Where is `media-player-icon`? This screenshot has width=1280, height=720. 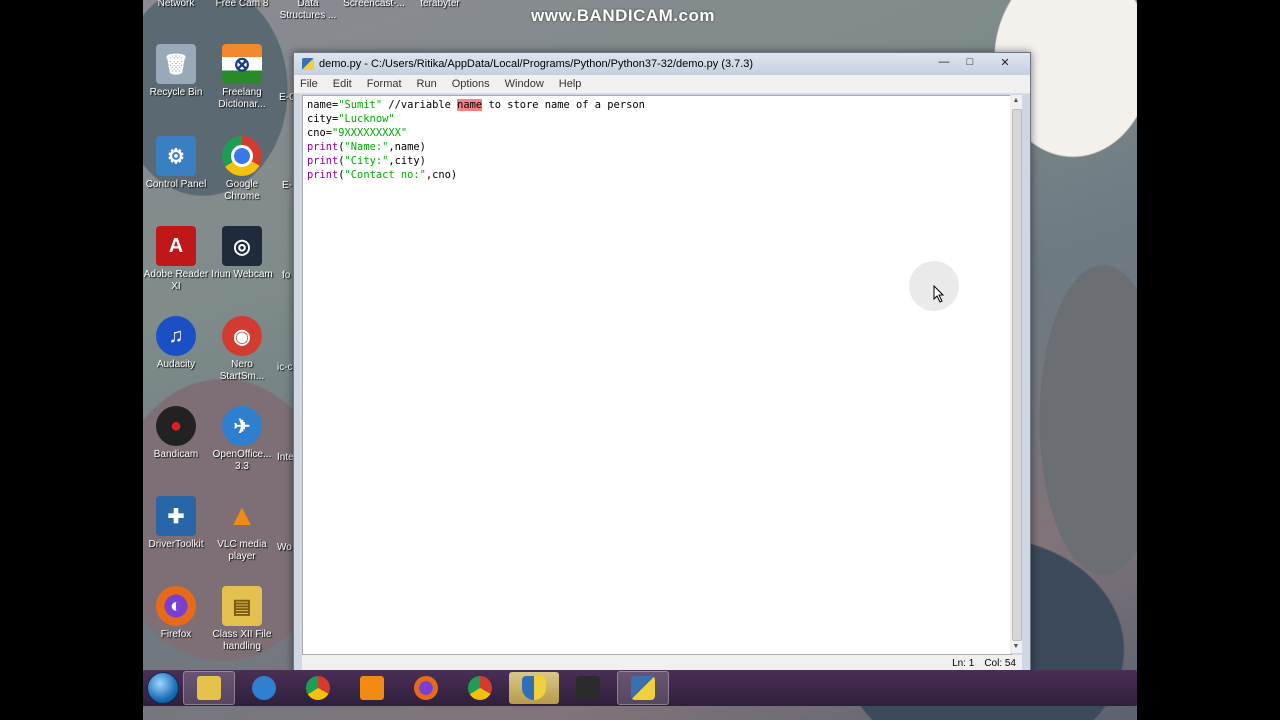
media-player-icon is located at coordinates (372, 688).